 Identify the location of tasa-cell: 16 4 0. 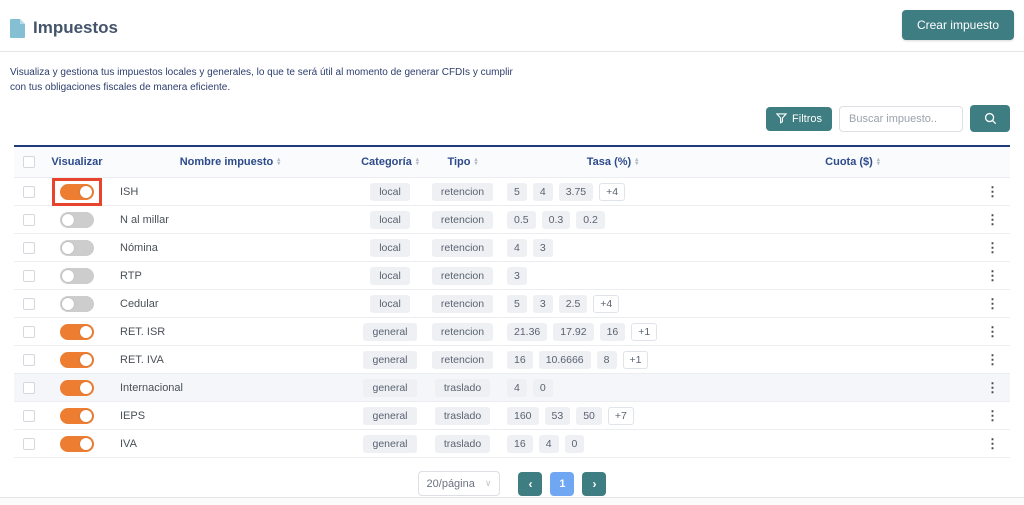
(612, 443).